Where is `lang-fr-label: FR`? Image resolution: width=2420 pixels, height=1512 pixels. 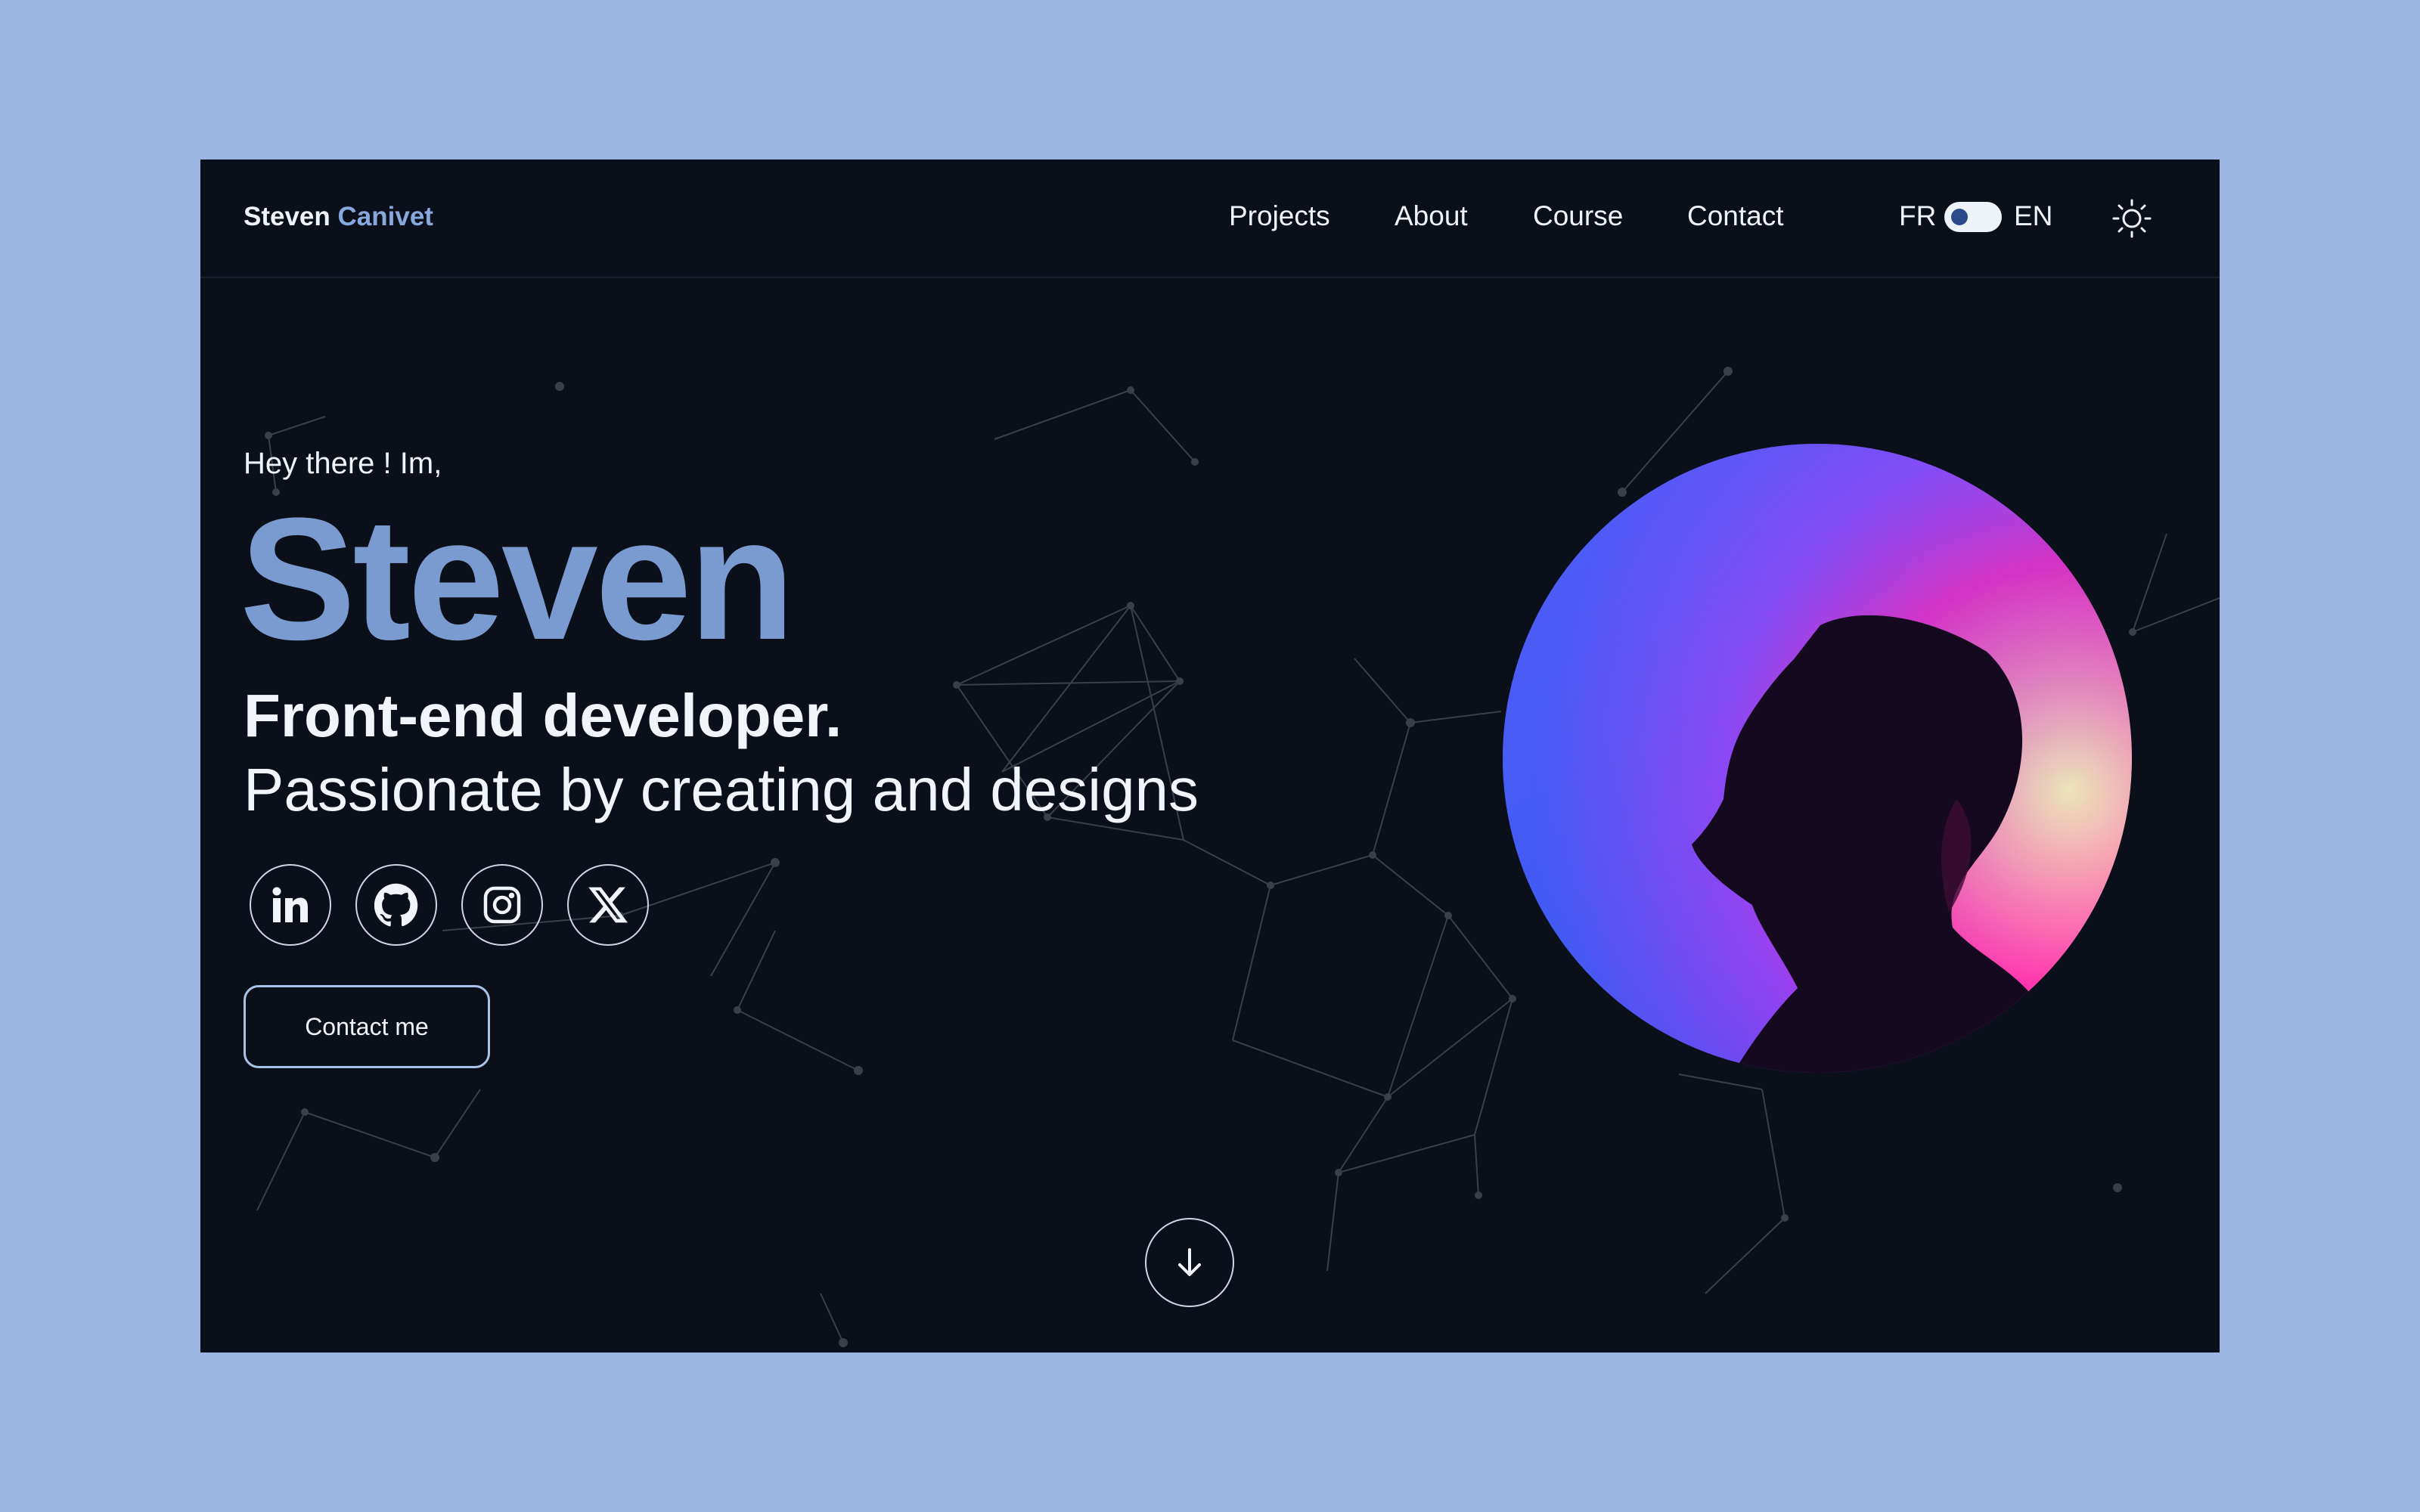 lang-fr-label: FR is located at coordinates (1918, 216).